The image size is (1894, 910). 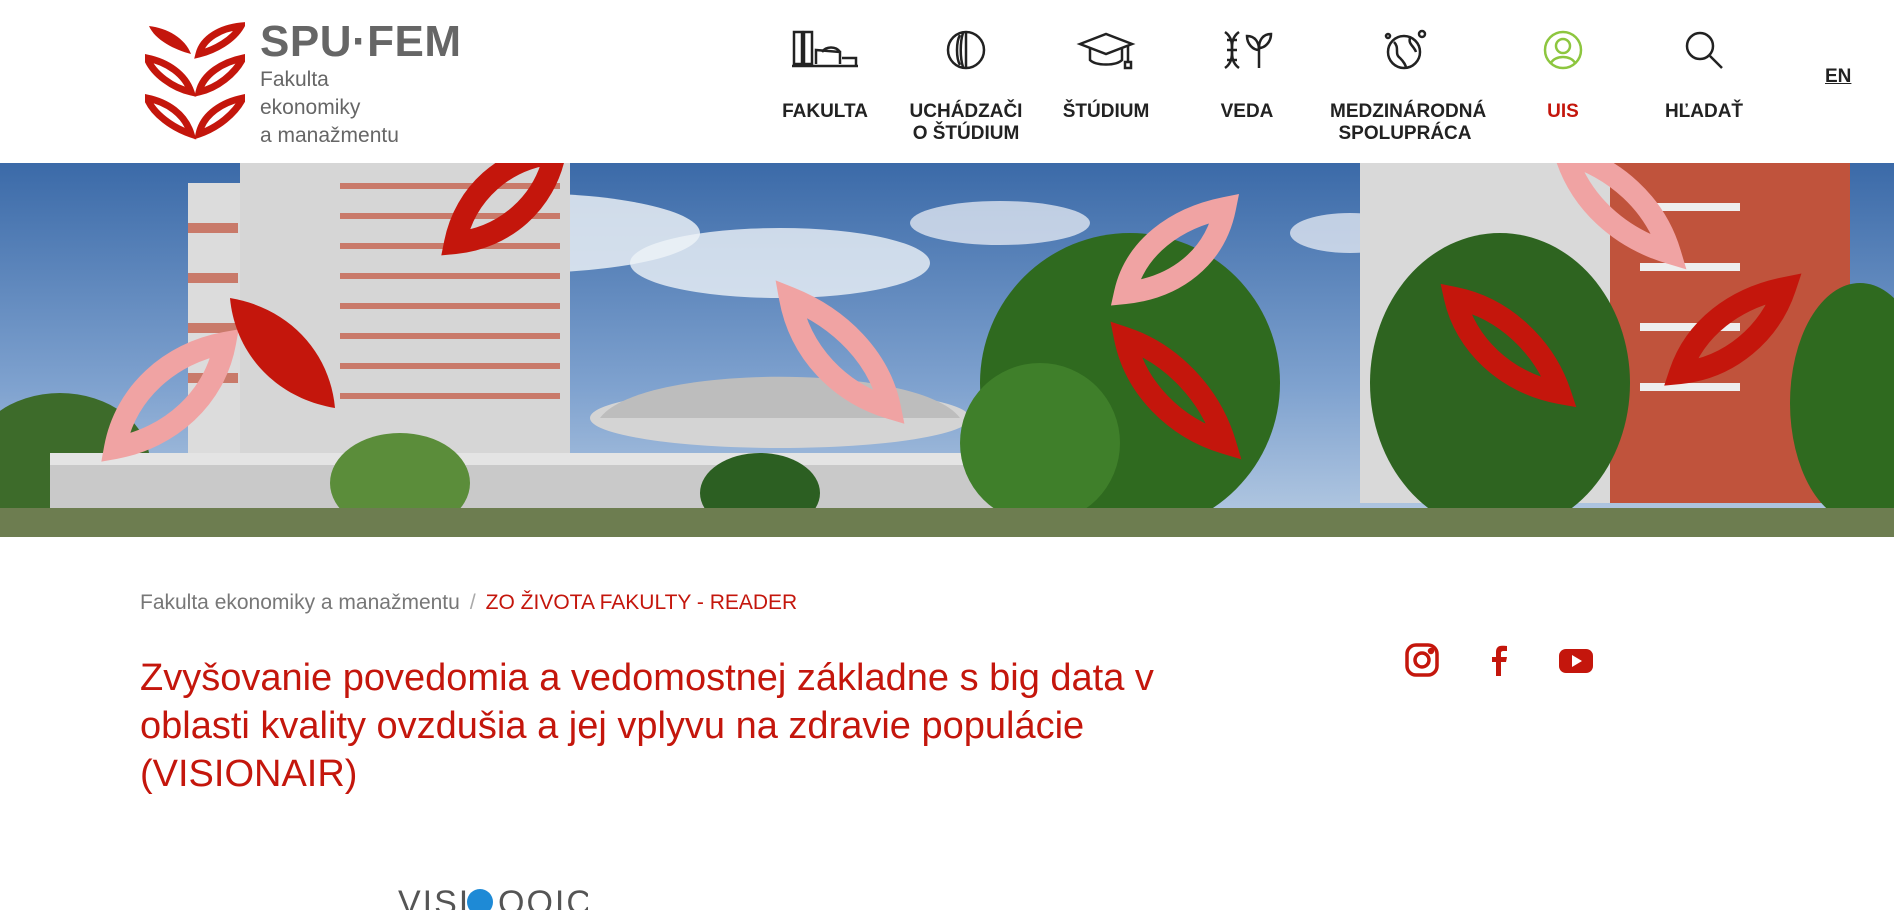 What do you see at coordinates (300, 602) in the screenshot?
I see `breadcrumb-home-link: Fakulta ekonomiky a manažmentu` at bounding box center [300, 602].